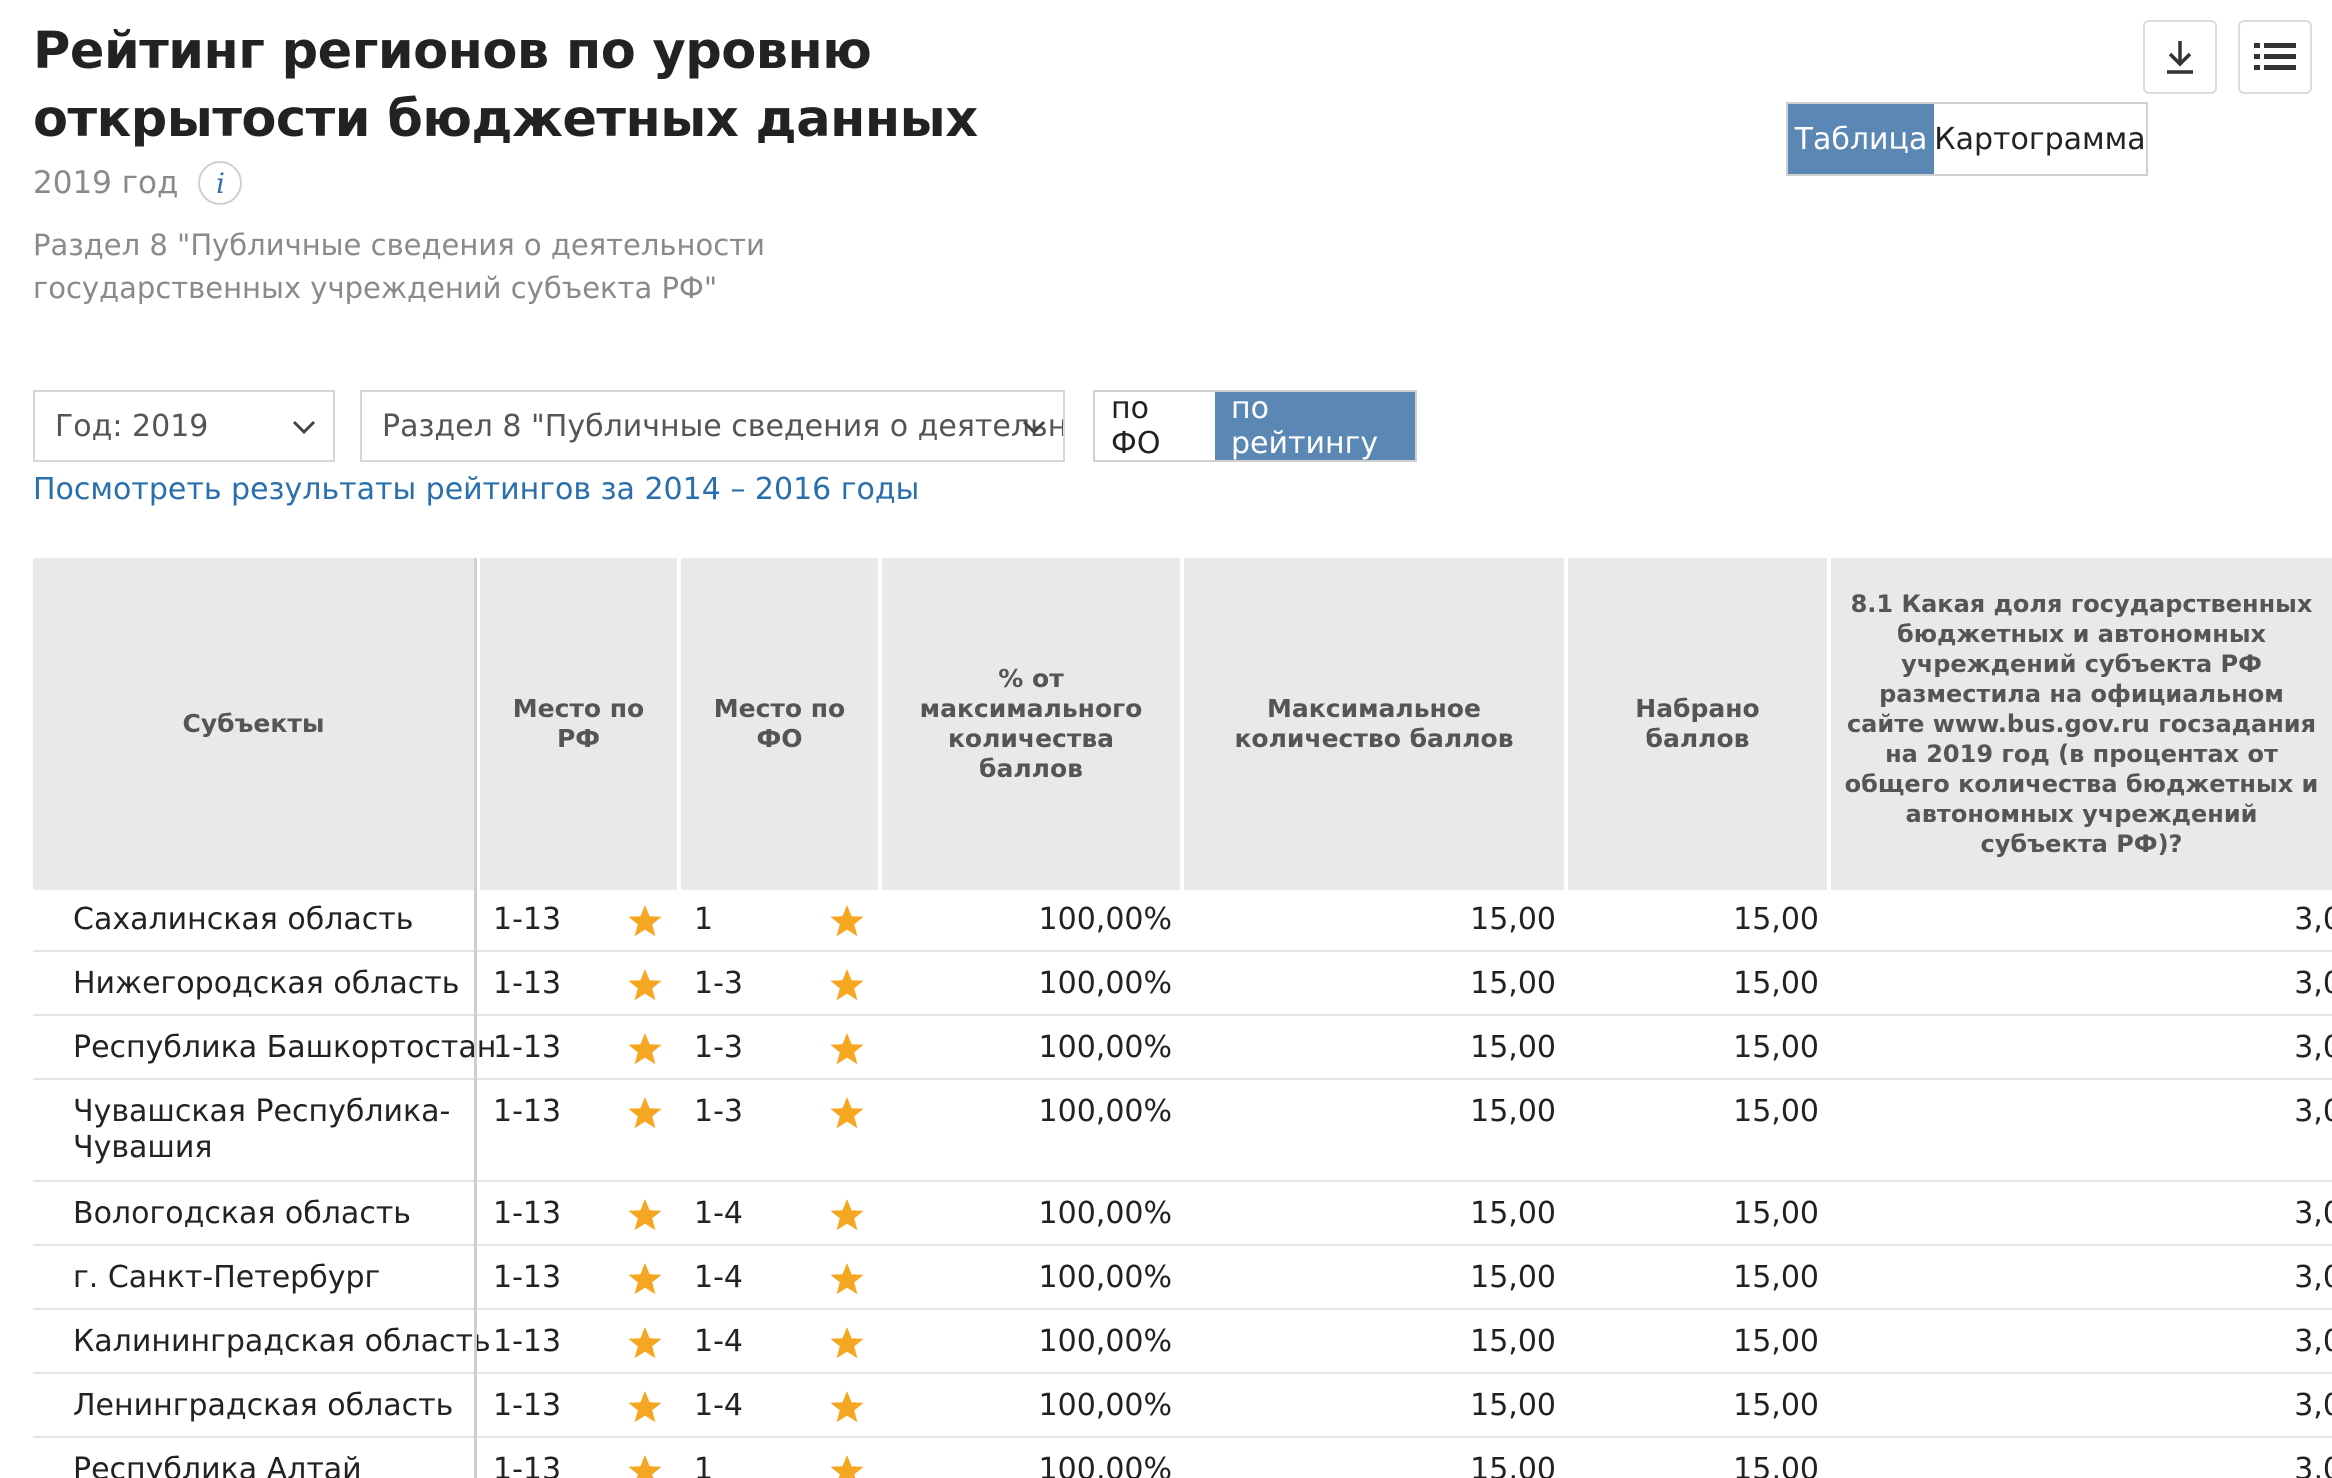  I want to click on year-select: Год: 2019, so click(184, 426).